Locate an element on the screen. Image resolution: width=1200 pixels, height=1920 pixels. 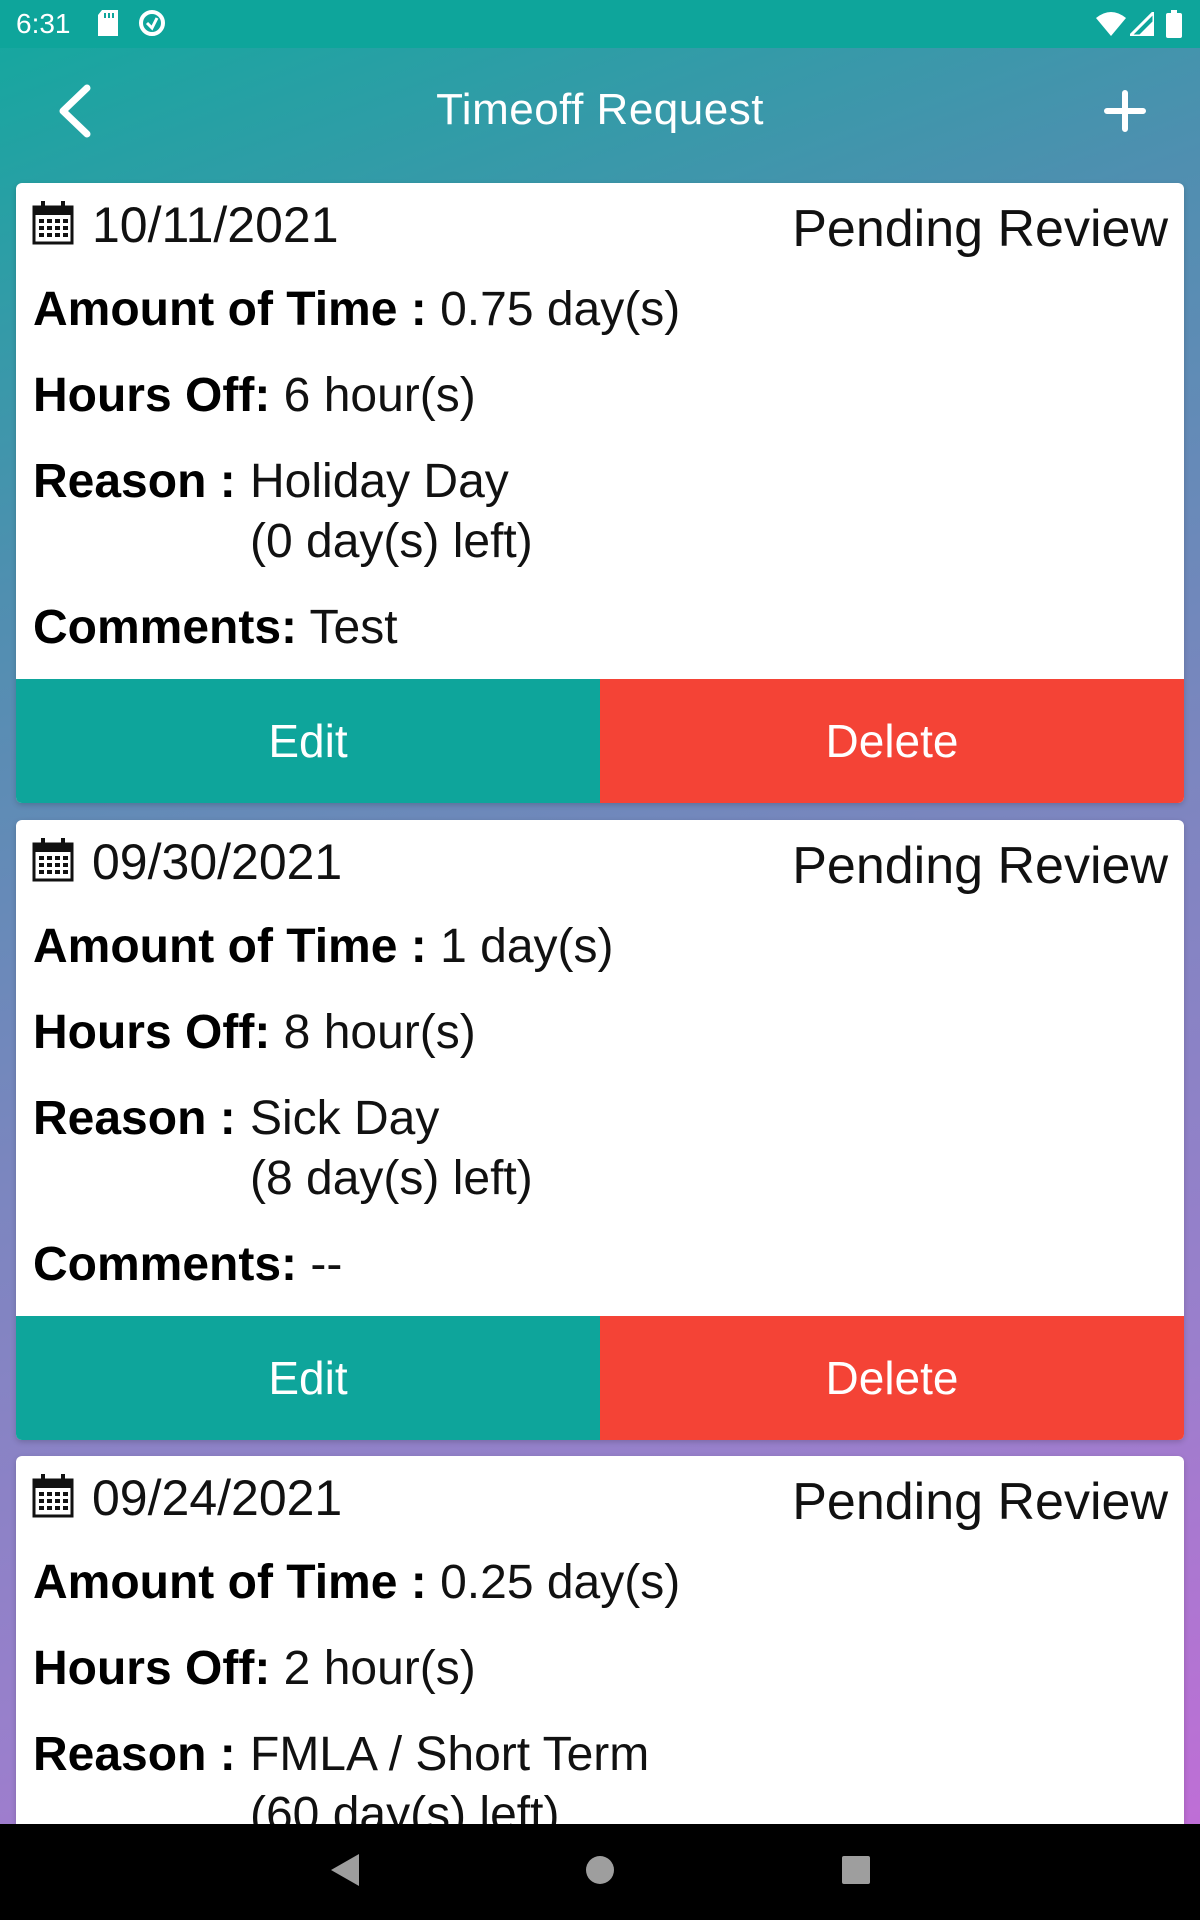
status-time: 6:31 is located at coordinates (43, 23).